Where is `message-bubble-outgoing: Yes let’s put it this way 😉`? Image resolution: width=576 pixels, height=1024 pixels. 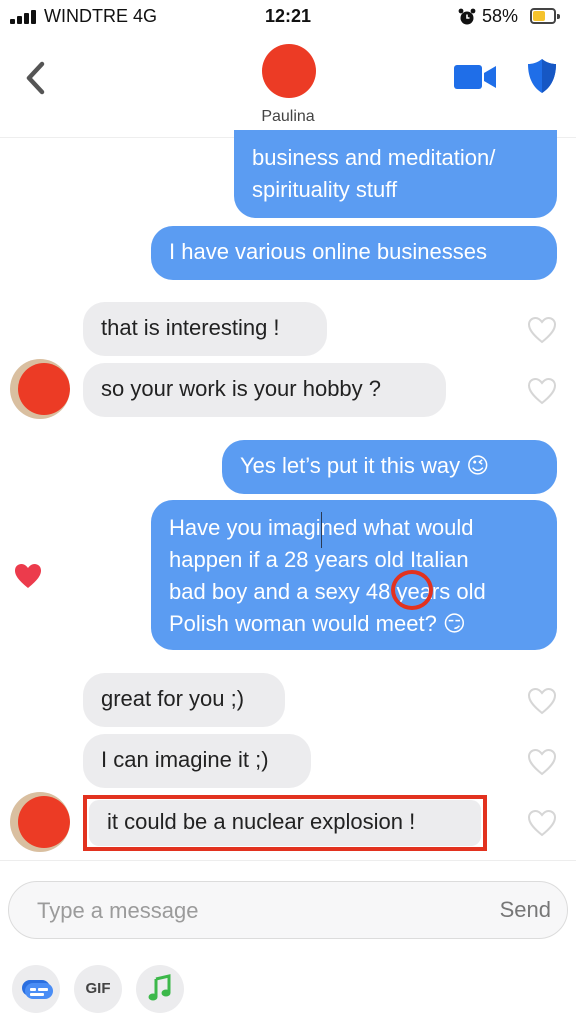
message-bubble-outgoing: Yes let’s put it this way 😉 is located at coordinates (389, 467).